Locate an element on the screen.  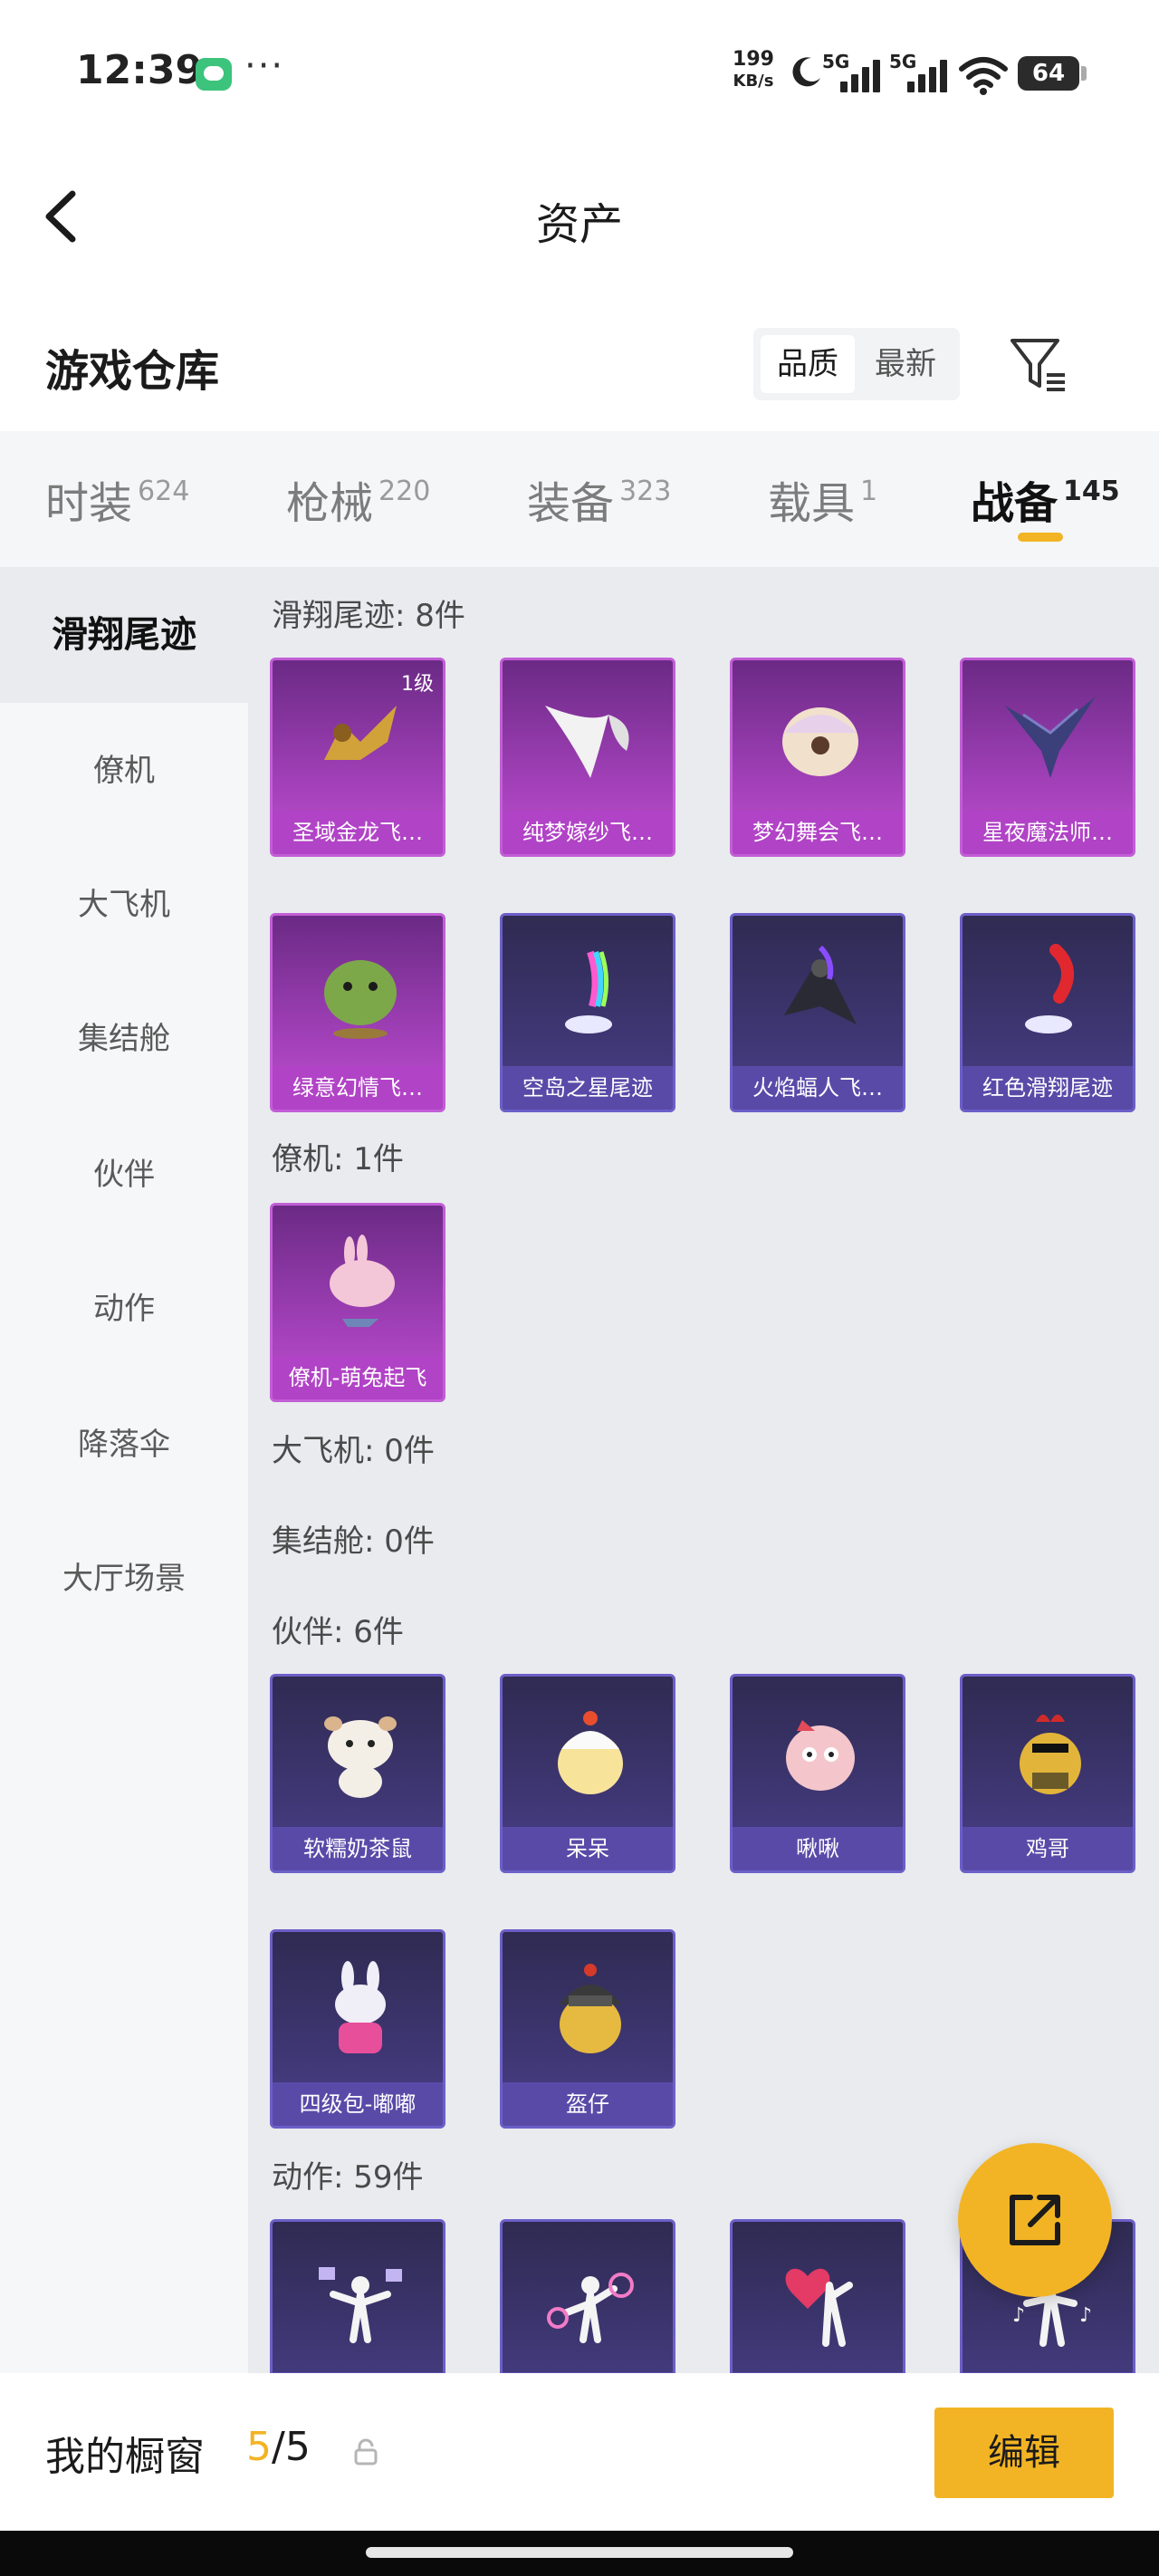
home-indicator is located at coordinates (579, 2552).